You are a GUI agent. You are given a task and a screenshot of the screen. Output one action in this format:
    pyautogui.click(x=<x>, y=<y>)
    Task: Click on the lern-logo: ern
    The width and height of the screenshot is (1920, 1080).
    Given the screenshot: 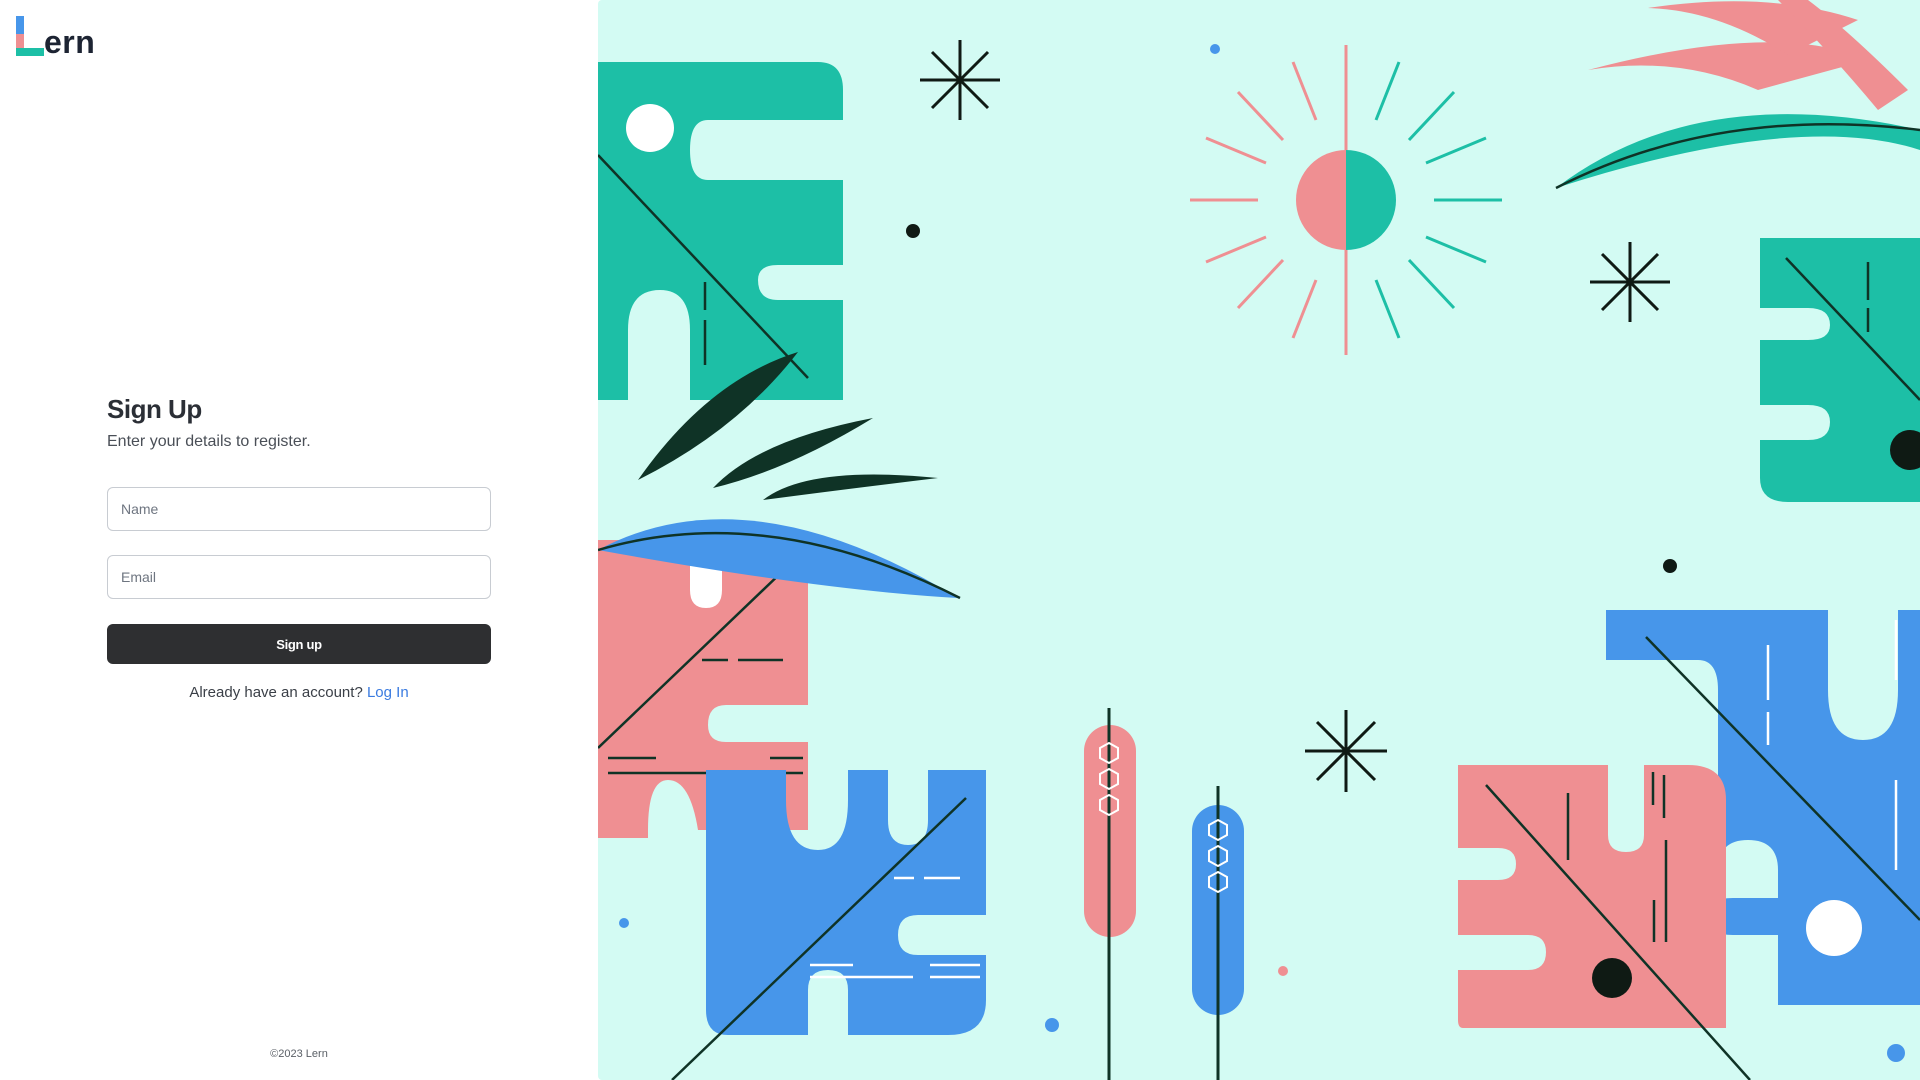 What is the action you would take?
    pyautogui.click(x=76, y=38)
    